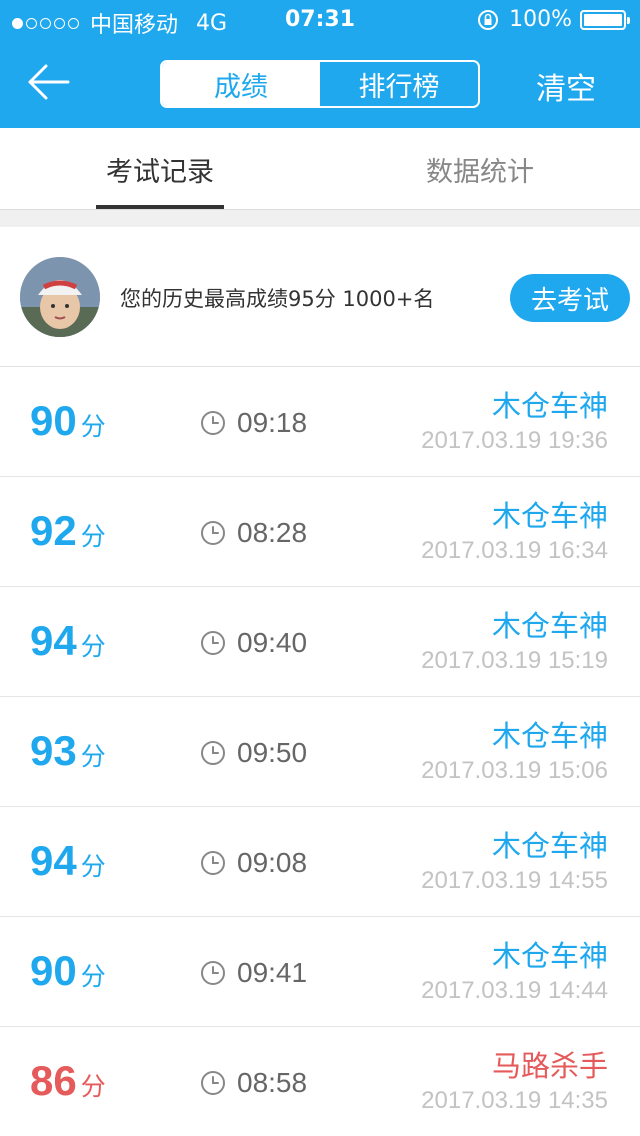 This screenshot has width=640, height=1136. What do you see at coordinates (53, 530) in the screenshot?
I see `score-value: 92` at bounding box center [53, 530].